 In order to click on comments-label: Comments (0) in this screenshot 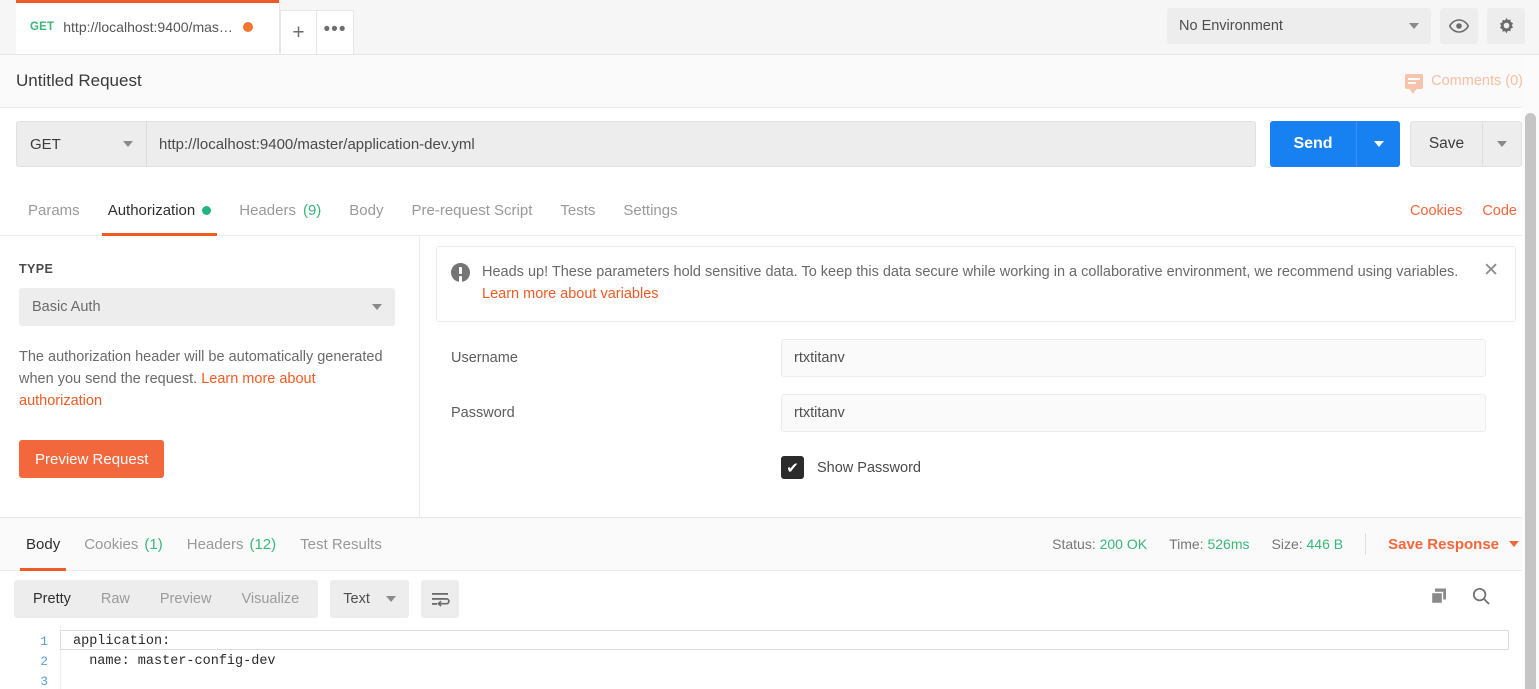, I will do `click(1477, 81)`.